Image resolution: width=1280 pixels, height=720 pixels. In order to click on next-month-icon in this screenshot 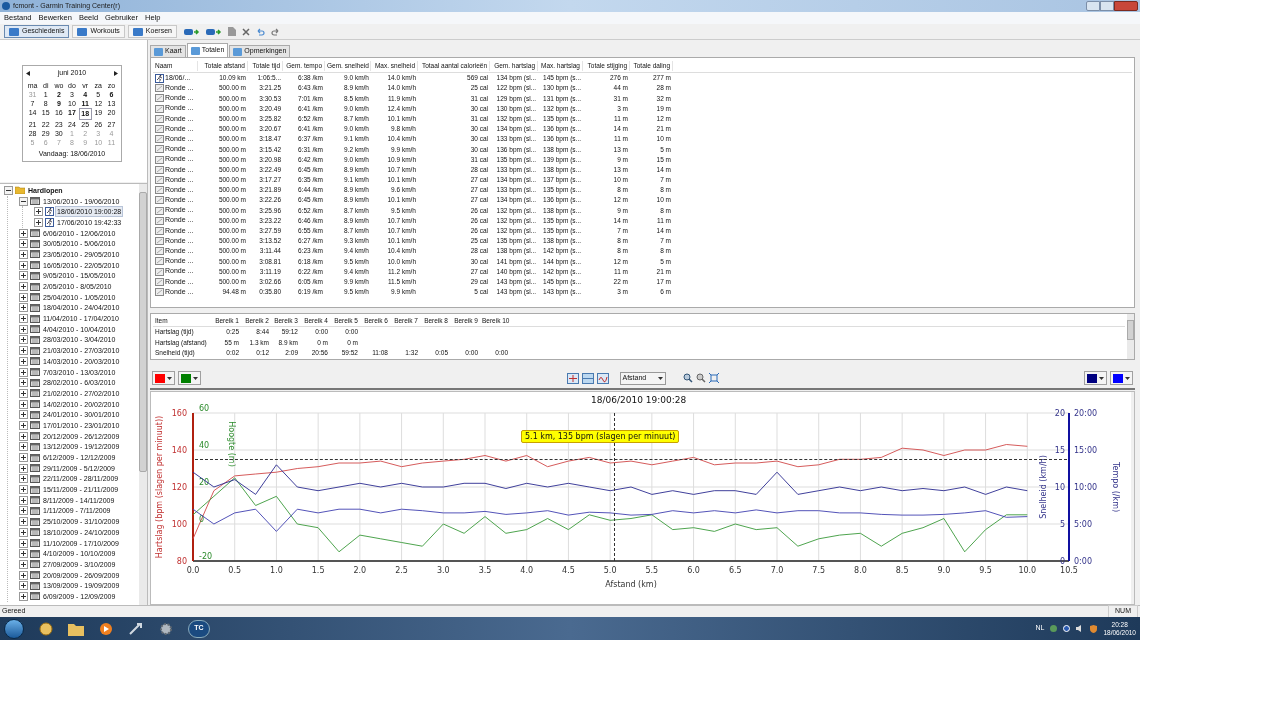, I will do `click(116, 73)`.